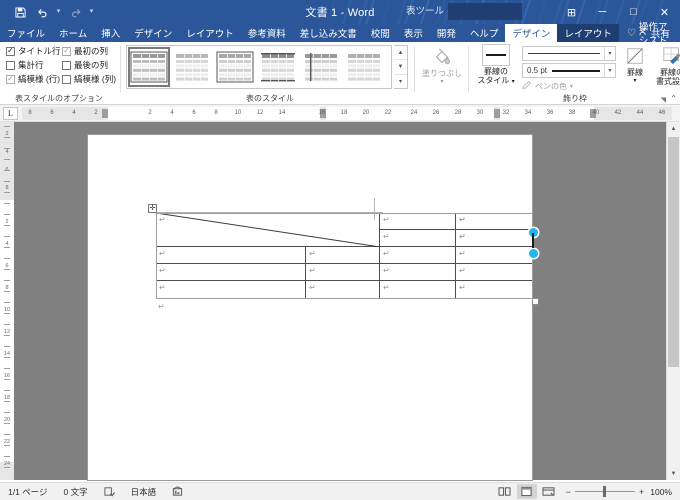  What do you see at coordinates (442, 68) in the screenshot?
I see `shading-button: 塗りつぶし ▾` at bounding box center [442, 68].